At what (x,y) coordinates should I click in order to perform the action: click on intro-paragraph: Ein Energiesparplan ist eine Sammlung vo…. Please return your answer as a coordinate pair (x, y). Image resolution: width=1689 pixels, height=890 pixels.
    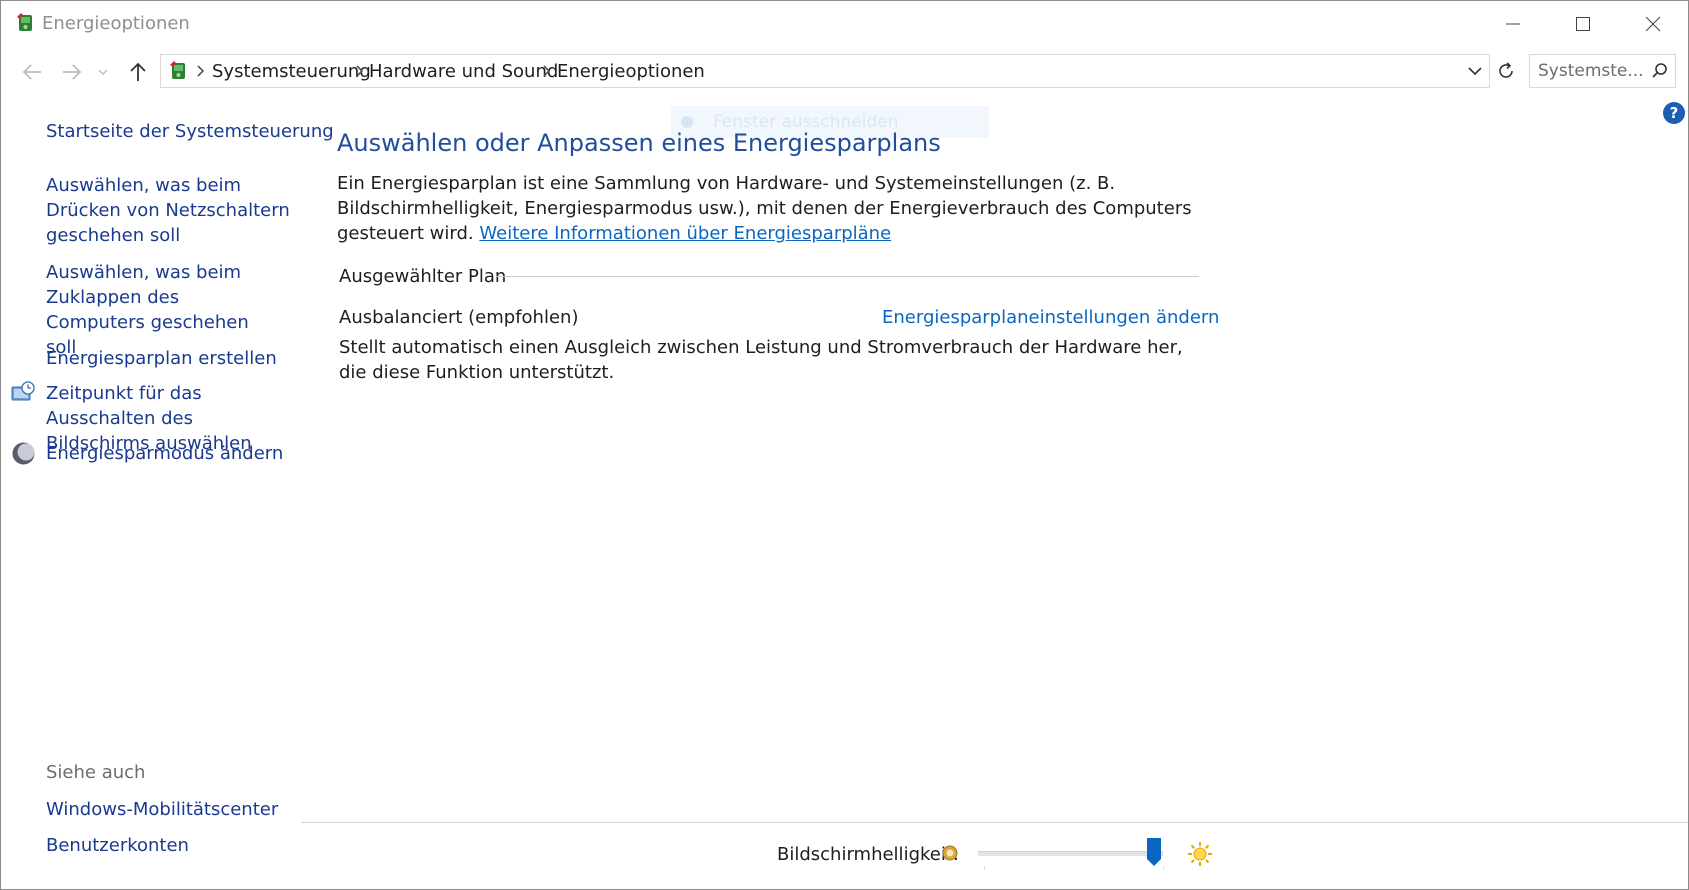
    Looking at the image, I should click on (767, 208).